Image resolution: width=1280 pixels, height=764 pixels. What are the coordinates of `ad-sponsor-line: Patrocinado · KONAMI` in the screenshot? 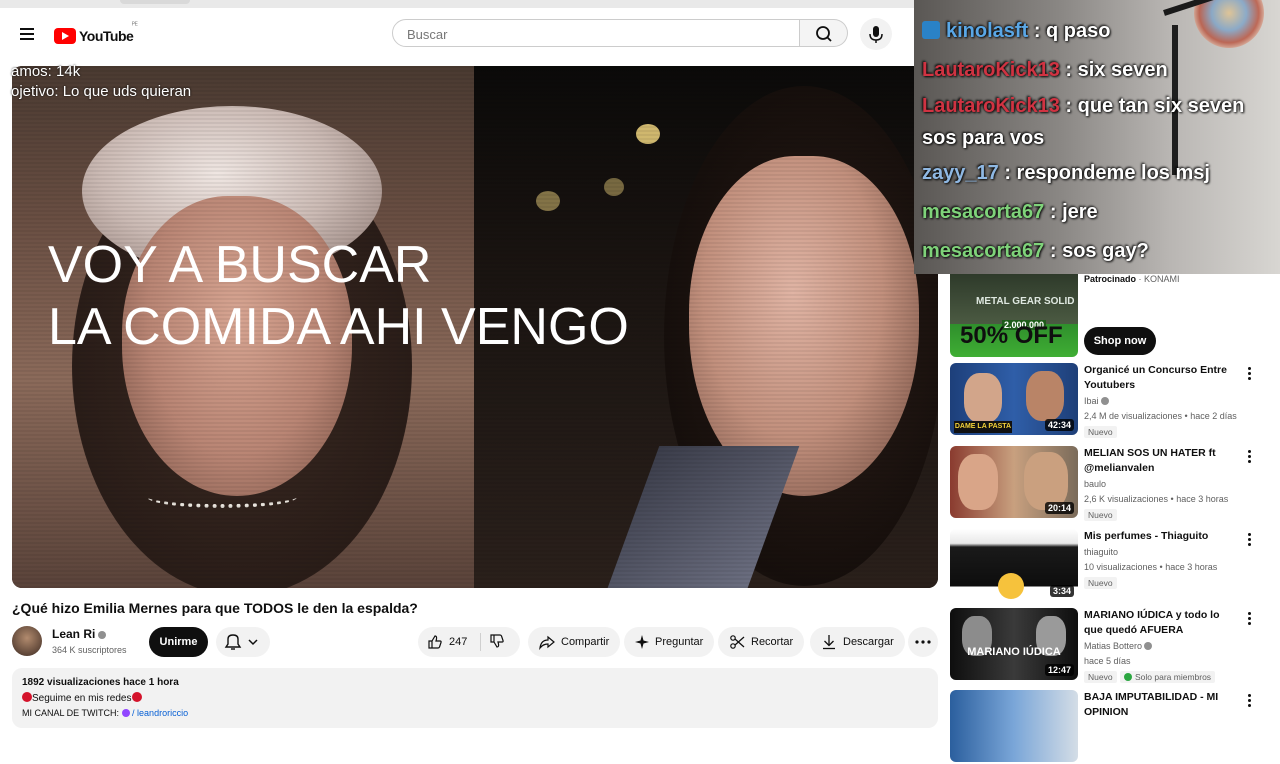 It's located at (1132, 279).